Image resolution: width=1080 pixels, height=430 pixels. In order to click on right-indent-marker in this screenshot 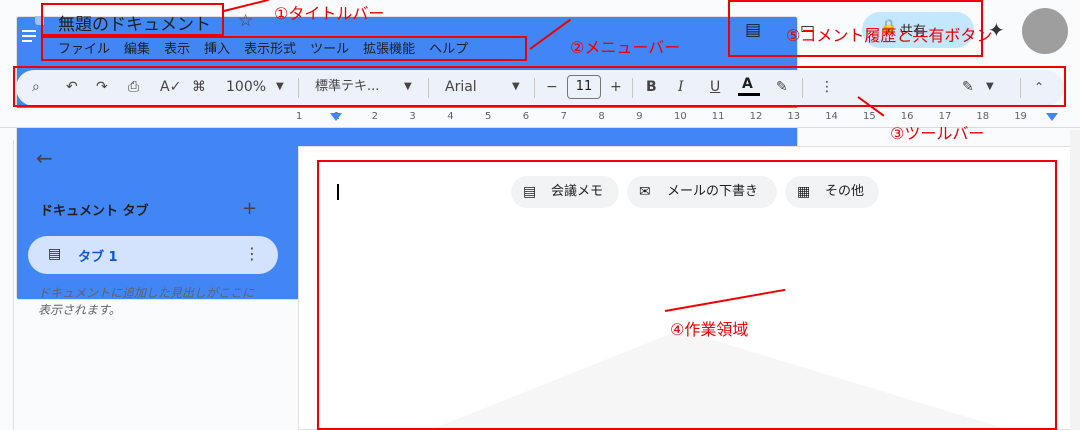, I will do `click(1052, 117)`.